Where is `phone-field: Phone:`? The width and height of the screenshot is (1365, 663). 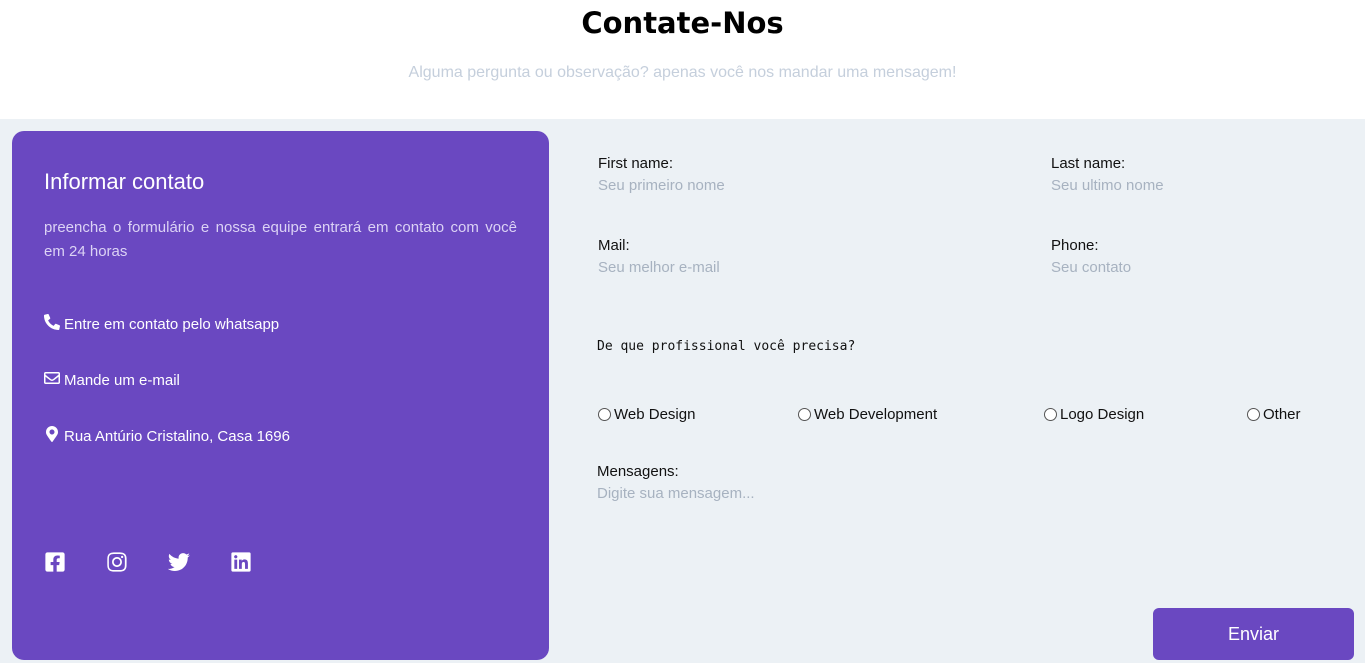
phone-field: Phone: is located at coordinates (1196, 256).